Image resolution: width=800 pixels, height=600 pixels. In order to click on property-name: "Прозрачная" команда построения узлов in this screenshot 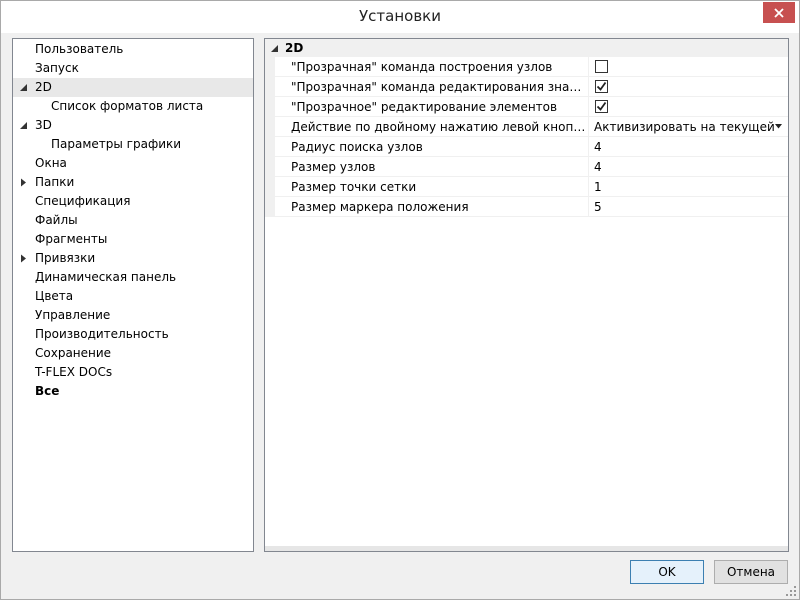, I will do `click(422, 67)`.